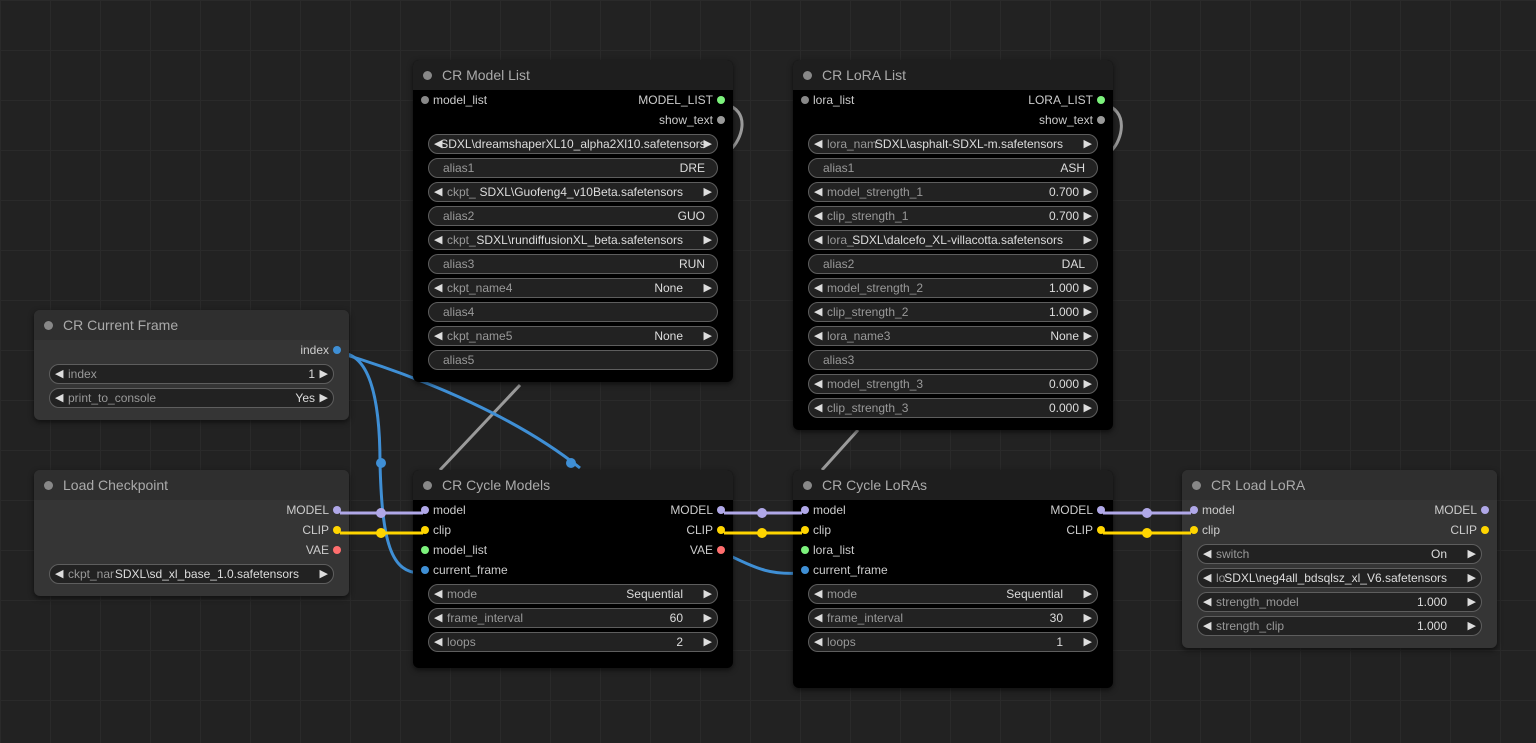 This screenshot has width=1536, height=743. I want to click on widget-clip-strength-3: ◀ clip_strength_3 0.000 ▶, so click(953, 408).